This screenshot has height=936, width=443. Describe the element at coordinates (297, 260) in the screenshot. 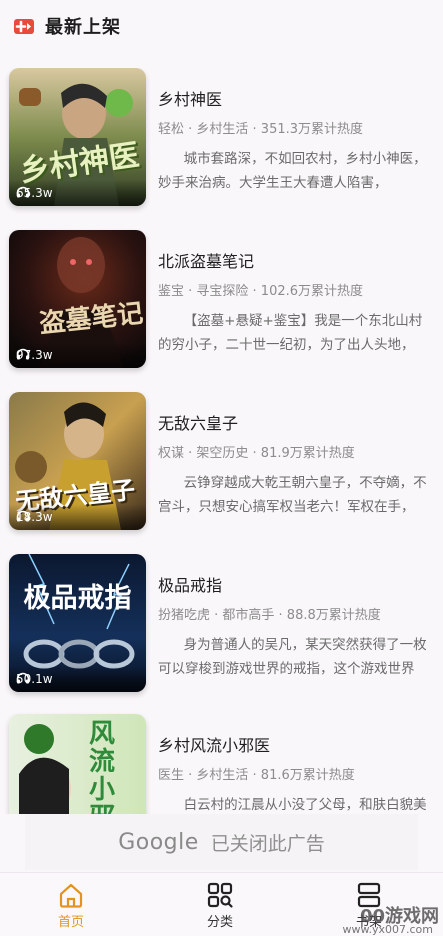

I see `book-title: 北派盗墓笔记` at that location.